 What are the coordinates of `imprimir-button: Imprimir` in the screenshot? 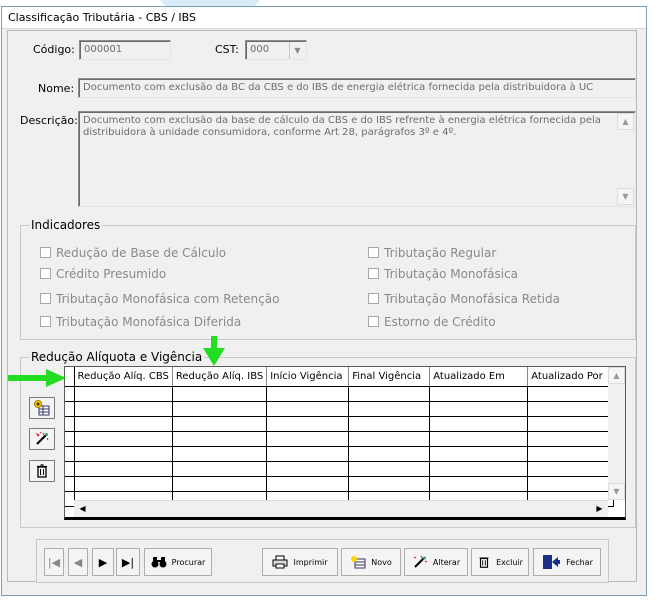 It's located at (300, 562).